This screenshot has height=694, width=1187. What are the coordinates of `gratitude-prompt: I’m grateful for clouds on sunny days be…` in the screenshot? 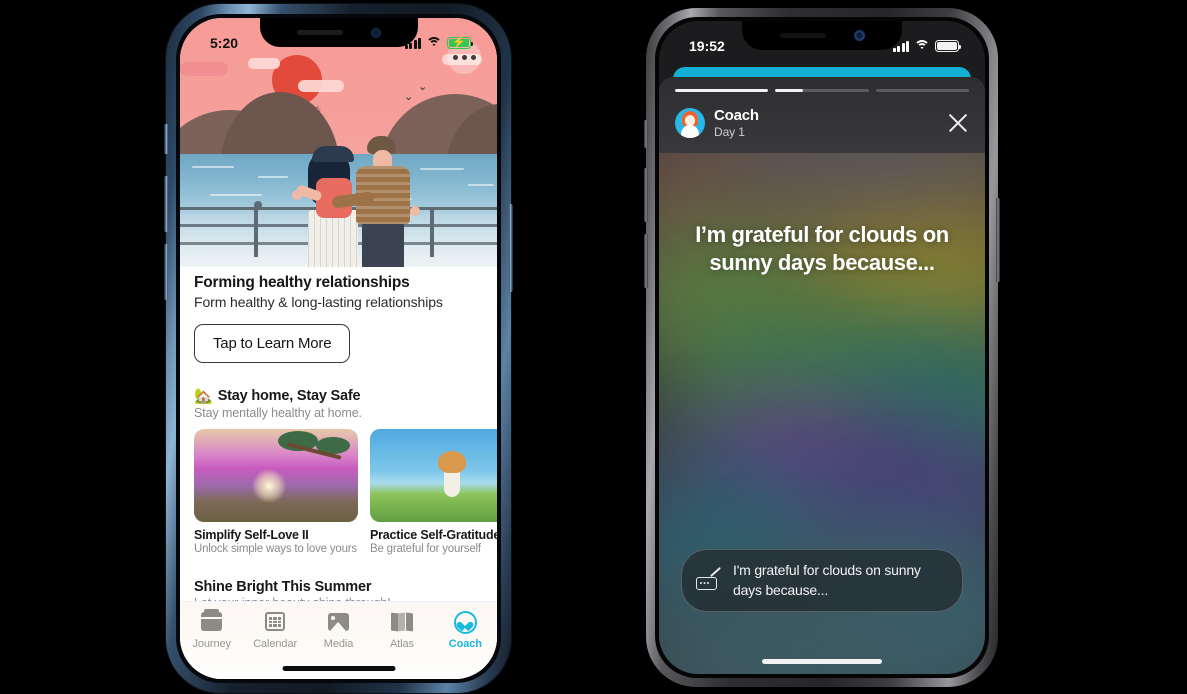 It's located at (822, 249).